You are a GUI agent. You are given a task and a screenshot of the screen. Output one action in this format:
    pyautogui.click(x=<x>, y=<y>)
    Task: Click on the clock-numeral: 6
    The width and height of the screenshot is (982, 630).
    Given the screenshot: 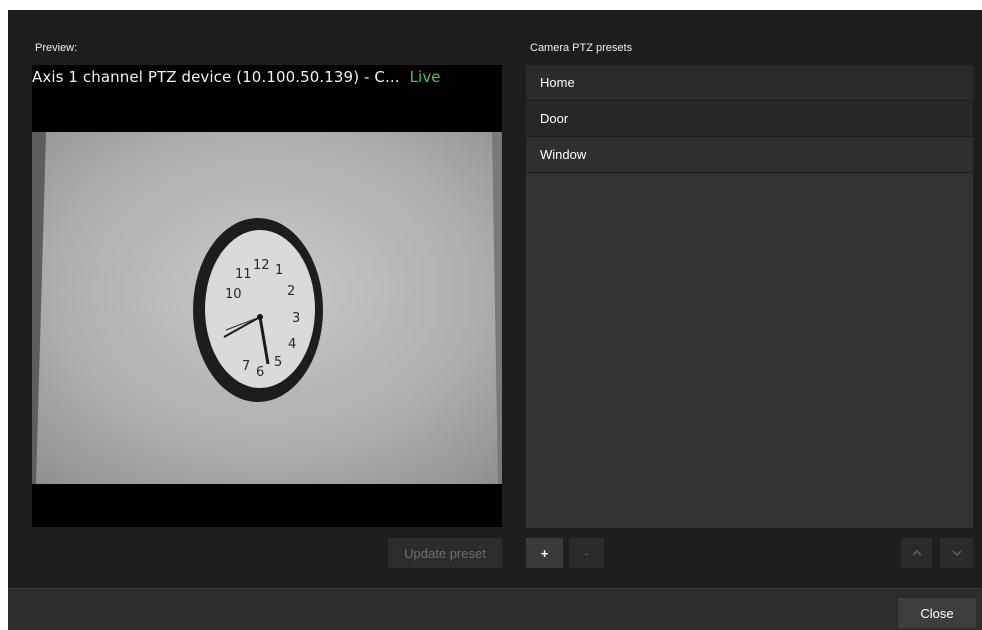 What is the action you would take?
    pyautogui.click(x=260, y=372)
    